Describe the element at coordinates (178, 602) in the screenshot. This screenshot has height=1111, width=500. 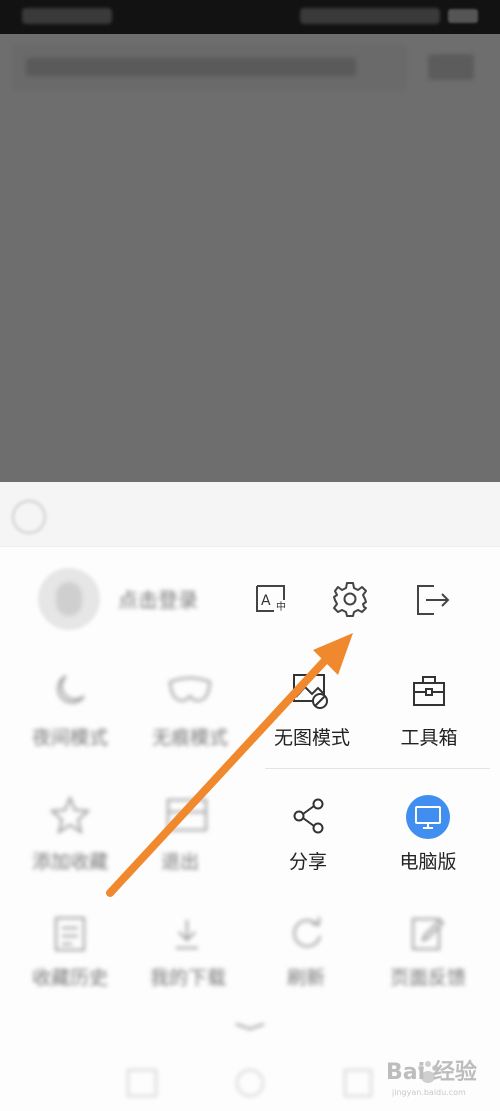
I see `login-link: 点击登录` at that location.